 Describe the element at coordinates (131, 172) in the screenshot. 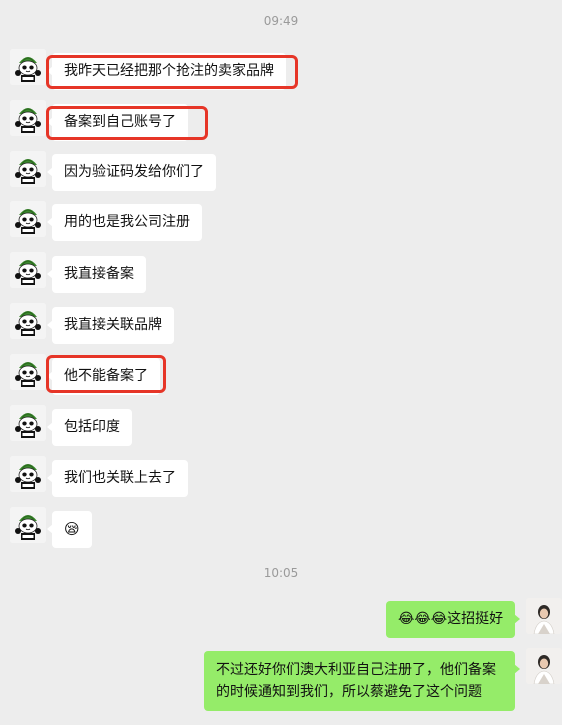

I see `message-bubble: 因为验证码发给你们了` at that location.